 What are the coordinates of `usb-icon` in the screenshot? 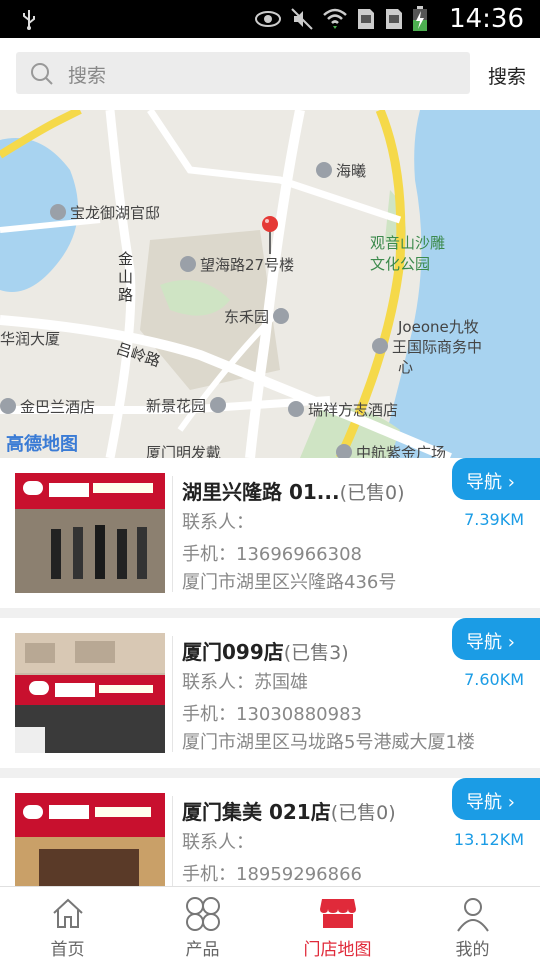 It's located at (29, 20).